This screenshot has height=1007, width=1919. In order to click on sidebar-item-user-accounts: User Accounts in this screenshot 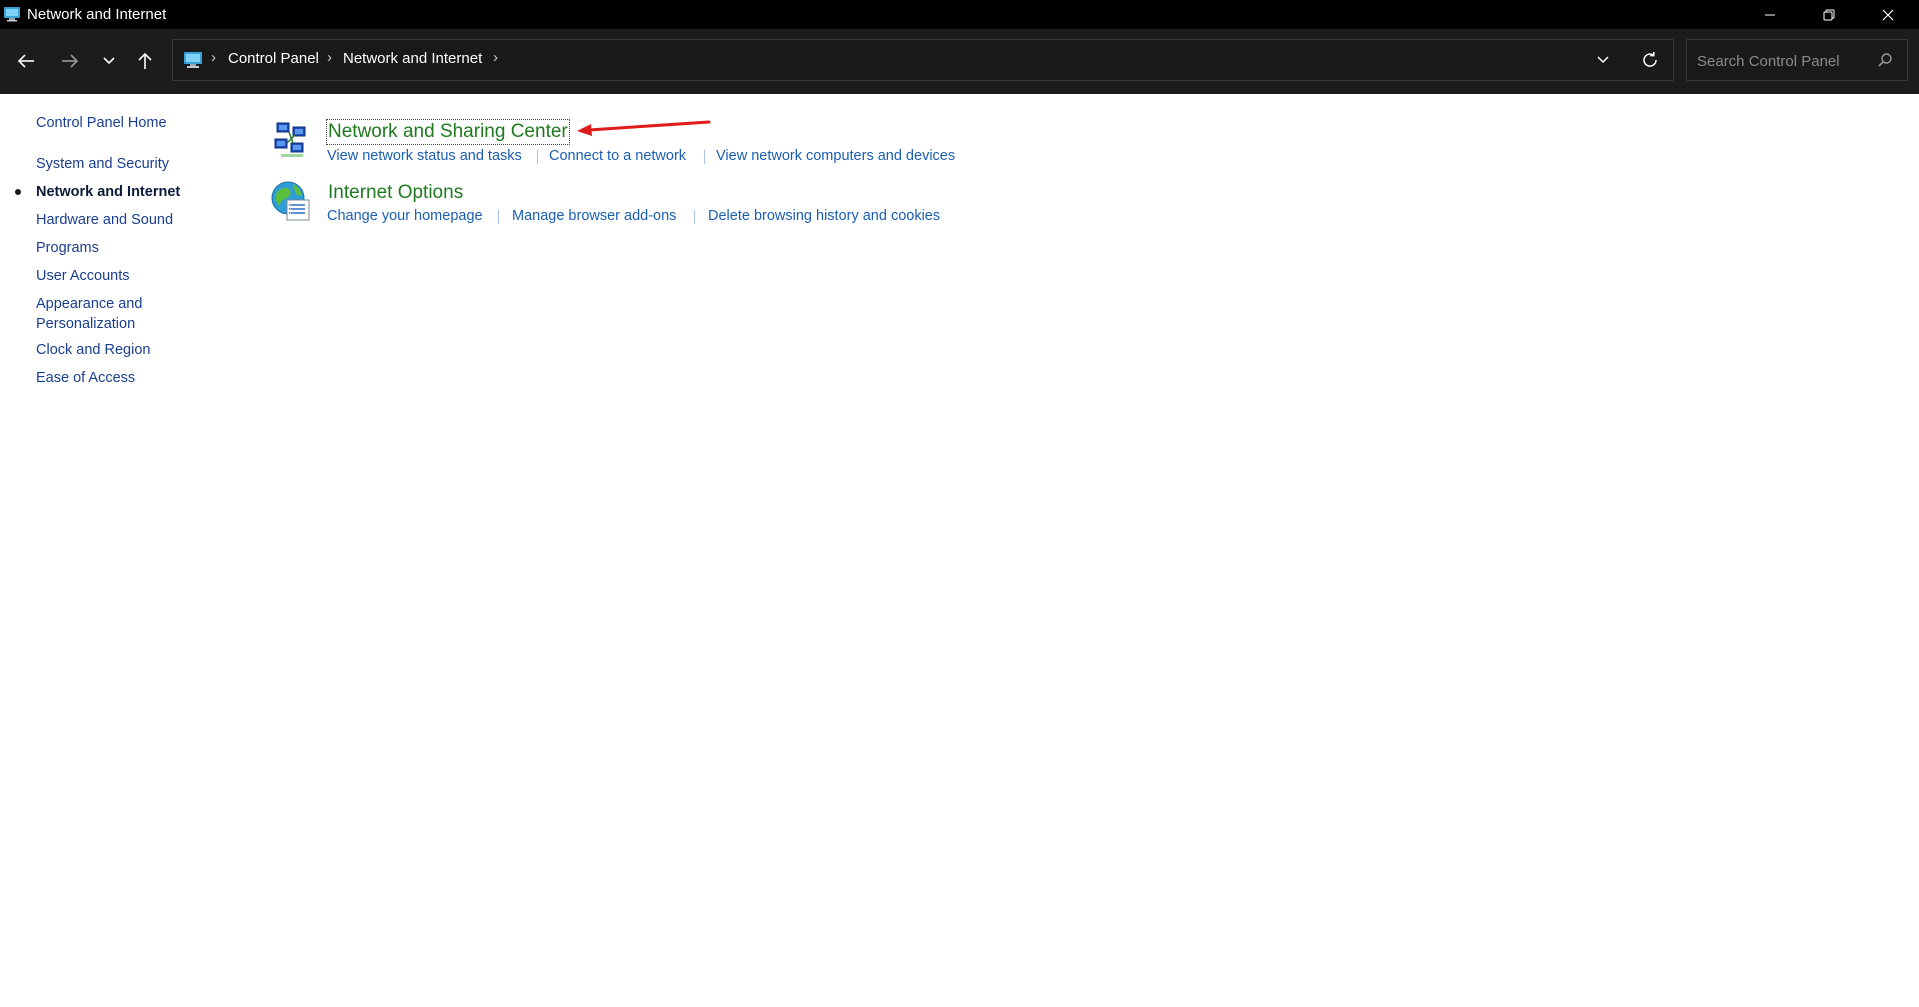, I will do `click(83, 276)`.